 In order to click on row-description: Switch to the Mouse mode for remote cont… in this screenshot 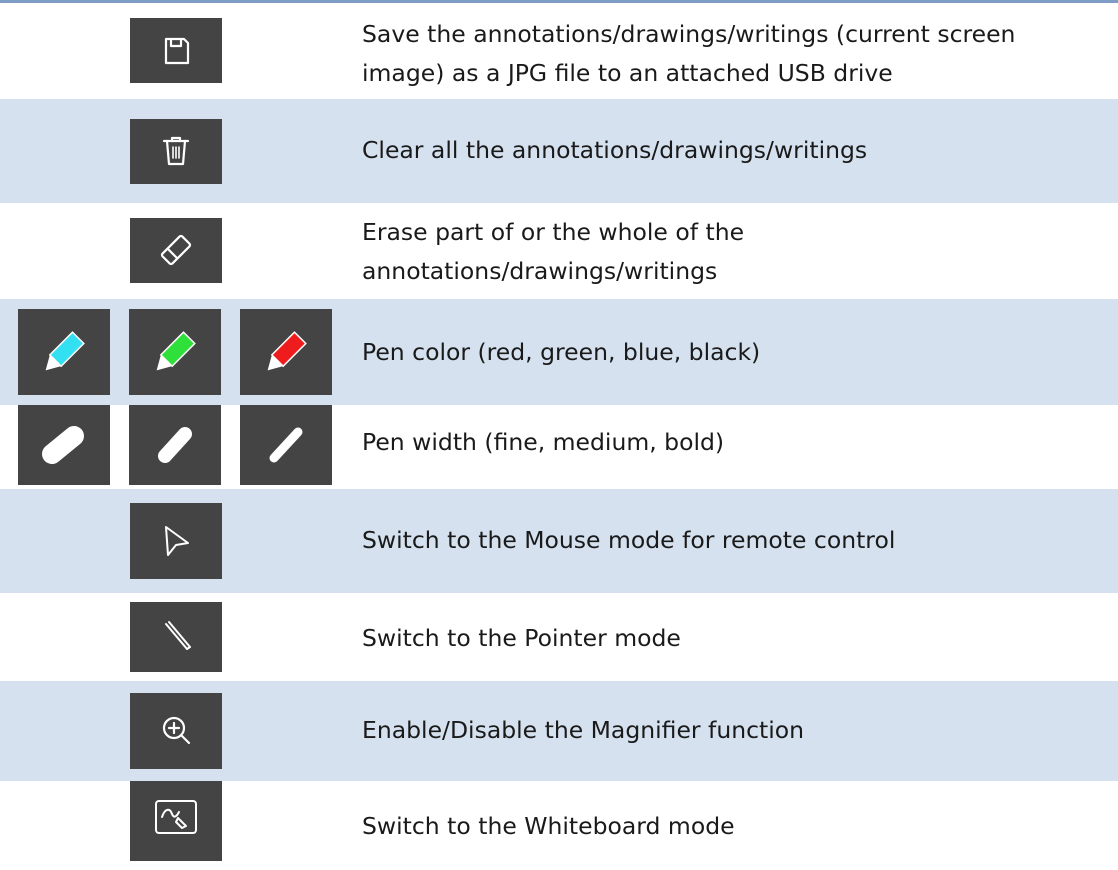, I will do `click(629, 540)`.